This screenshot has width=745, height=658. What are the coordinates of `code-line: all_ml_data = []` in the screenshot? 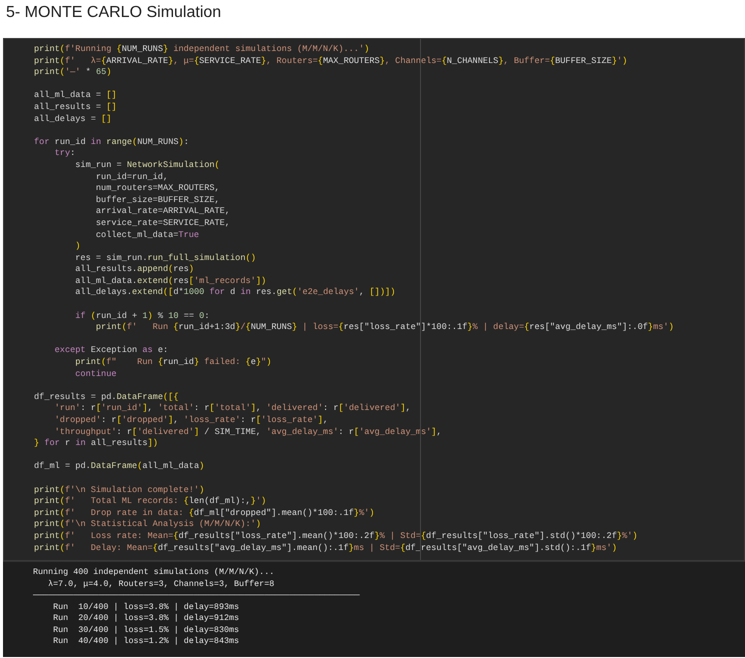 It's located at (75, 96).